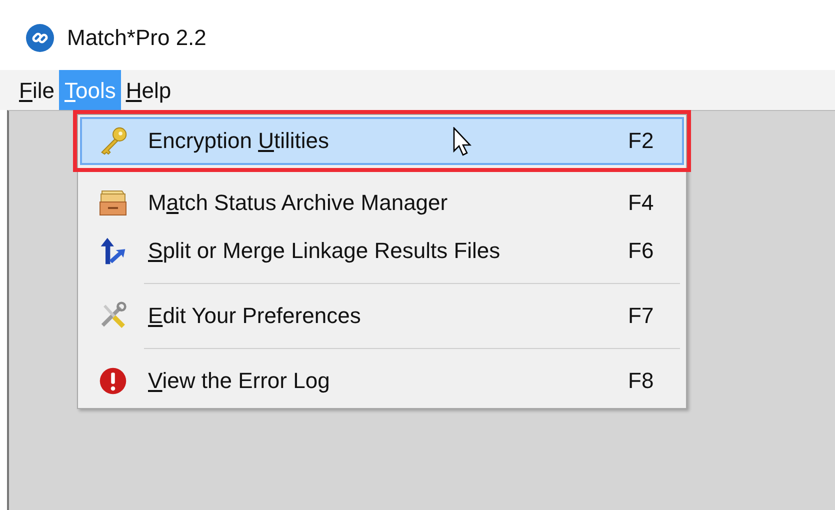  What do you see at coordinates (641, 316) in the screenshot?
I see `shortcut-label: F7` at bounding box center [641, 316].